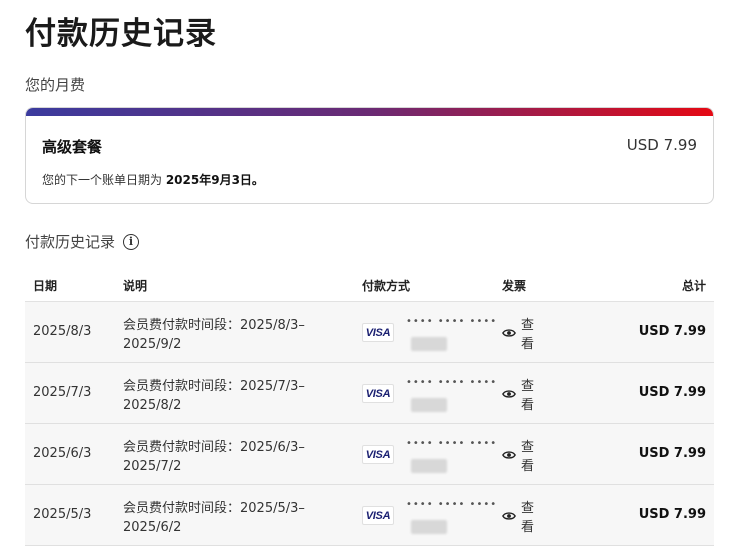 This screenshot has height=551, width=744. Describe the element at coordinates (693, 286) in the screenshot. I see `header-total: 总计` at that location.